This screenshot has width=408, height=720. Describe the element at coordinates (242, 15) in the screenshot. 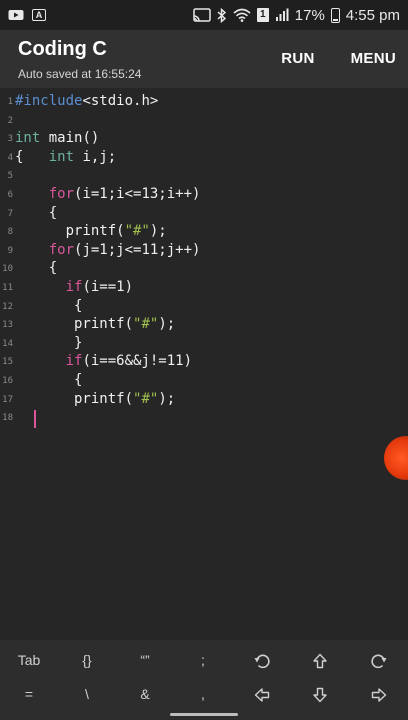

I see `wifi-icon` at that location.